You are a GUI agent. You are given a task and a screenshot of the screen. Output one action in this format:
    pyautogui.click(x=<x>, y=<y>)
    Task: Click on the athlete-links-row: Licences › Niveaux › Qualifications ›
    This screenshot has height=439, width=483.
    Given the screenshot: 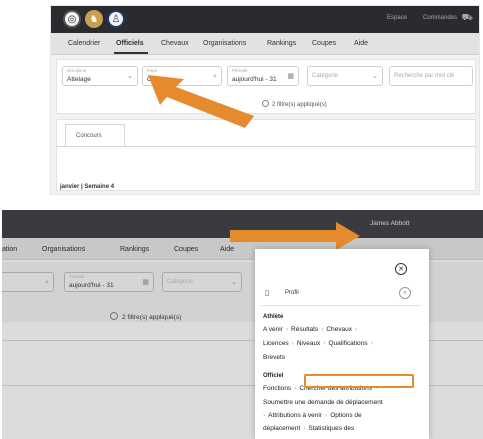 What is the action you would take?
    pyautogui.click(x=318, y=343)
    